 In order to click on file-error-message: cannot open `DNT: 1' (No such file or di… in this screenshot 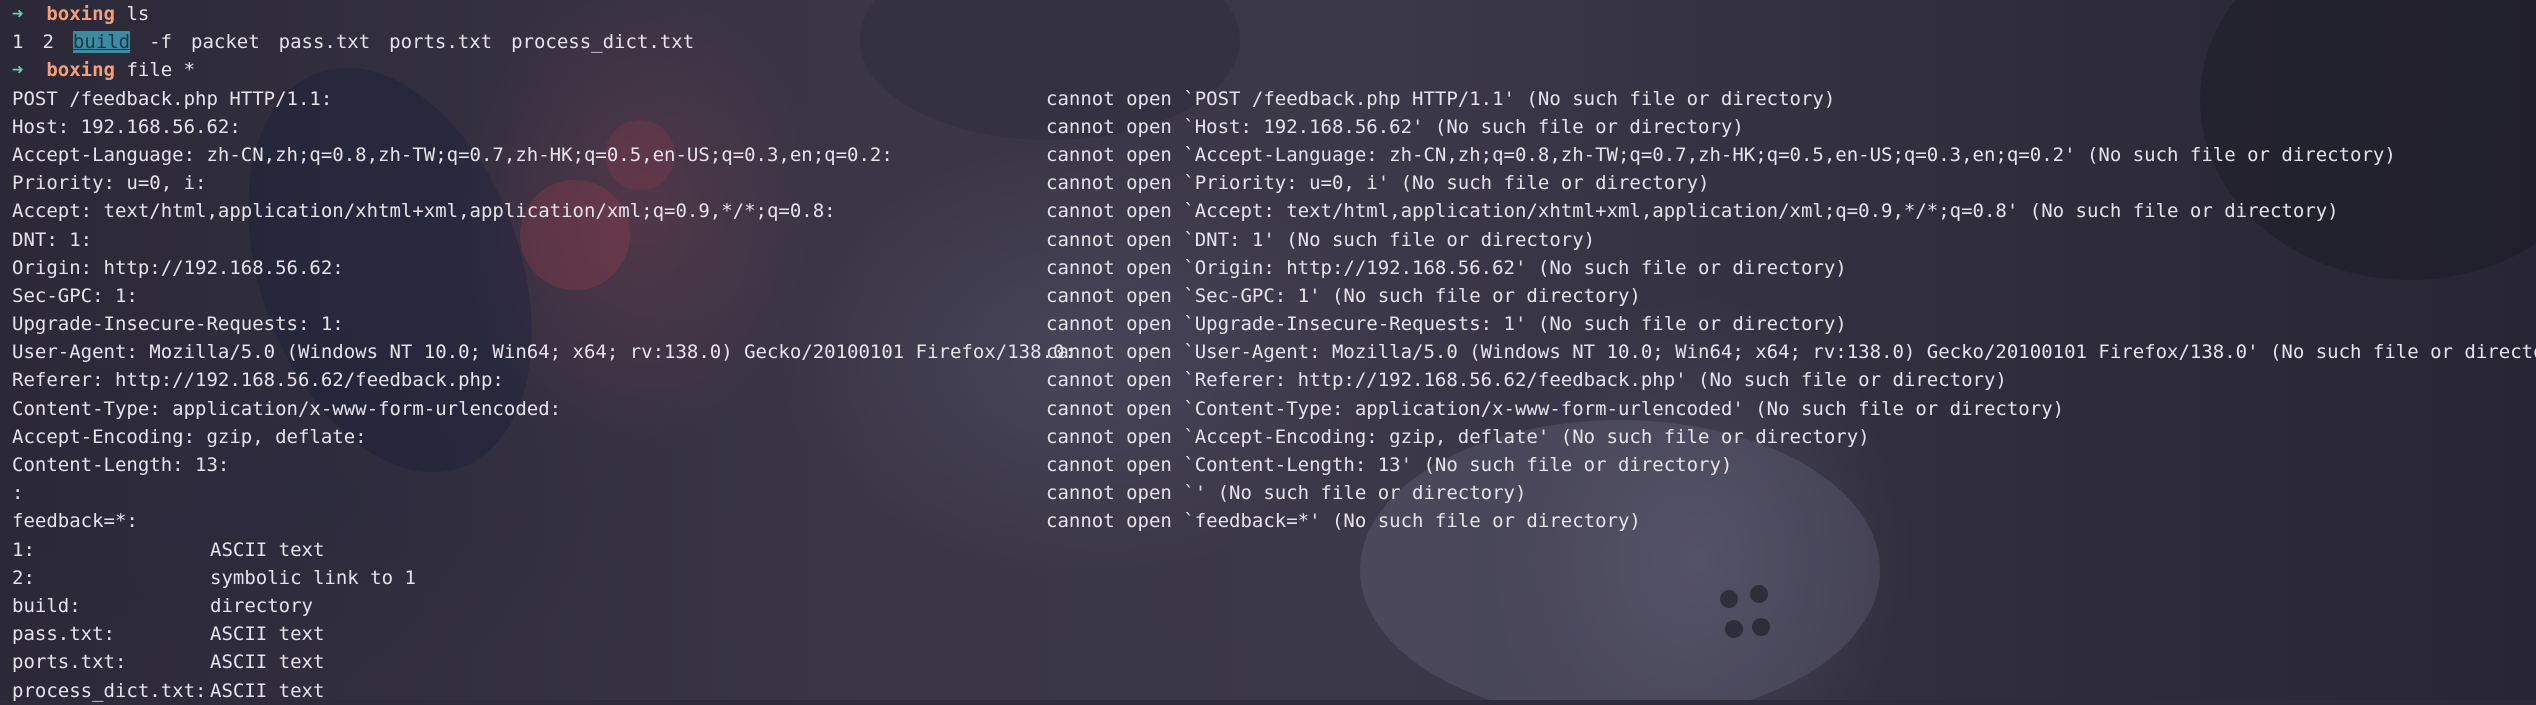, I will do `click(1321, 239)`.